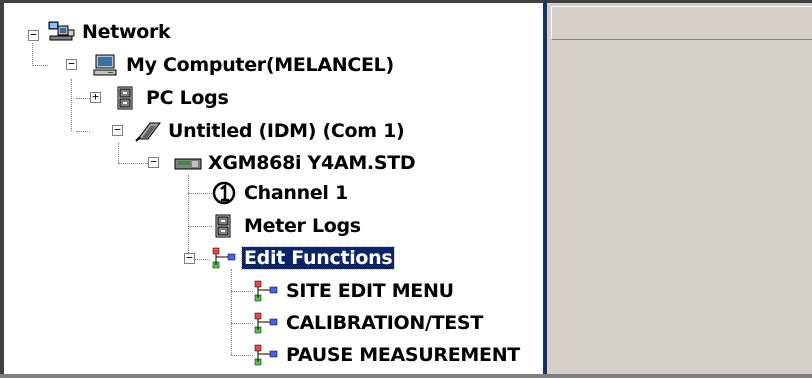 The height and width of the screenshot is (378, 812). I want to click on detail-pane-header, so click(681, 23).